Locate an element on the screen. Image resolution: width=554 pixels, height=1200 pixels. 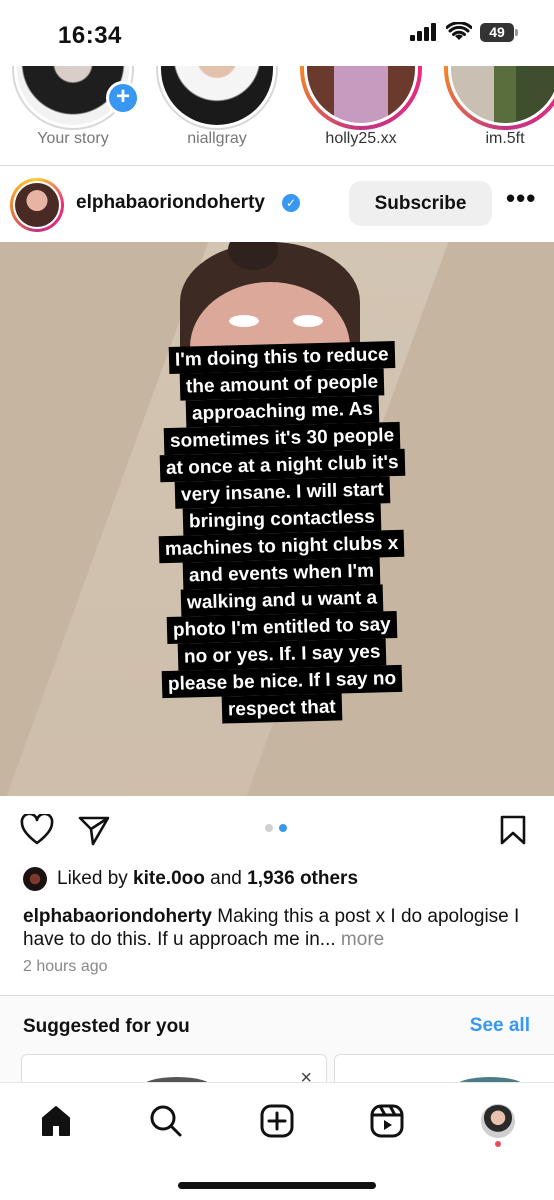
tab-create is located at coordinates (277, 1121).